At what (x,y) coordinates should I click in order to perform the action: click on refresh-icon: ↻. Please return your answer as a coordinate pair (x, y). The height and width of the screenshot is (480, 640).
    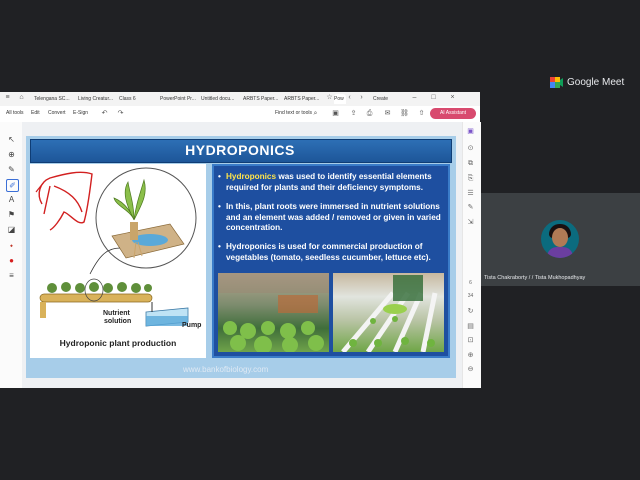
    Looking at the image, I should click on (470, 311).